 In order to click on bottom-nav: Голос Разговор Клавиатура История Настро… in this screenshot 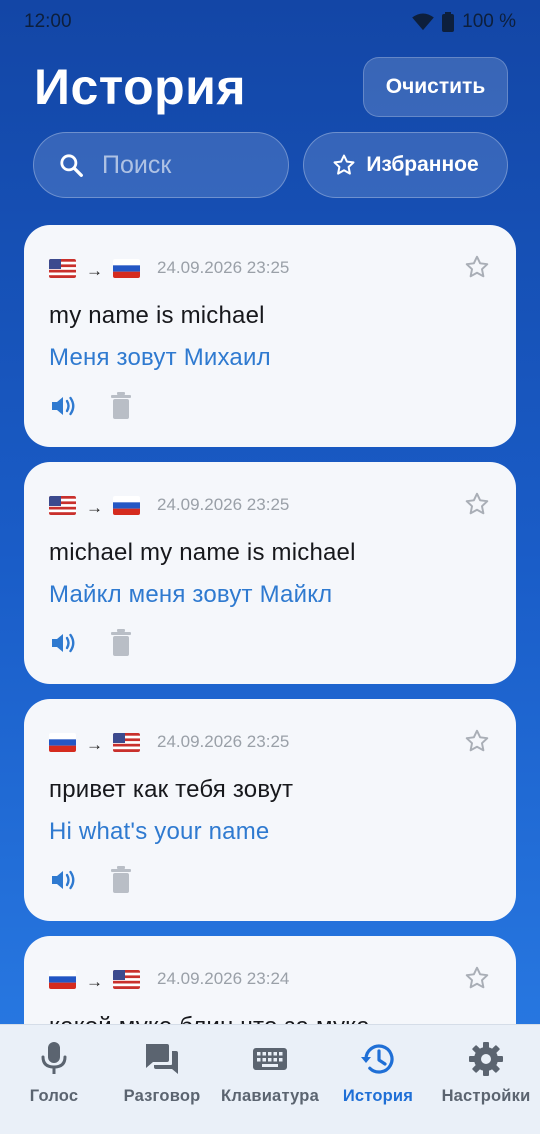, I will do `click(270, 1079)`.